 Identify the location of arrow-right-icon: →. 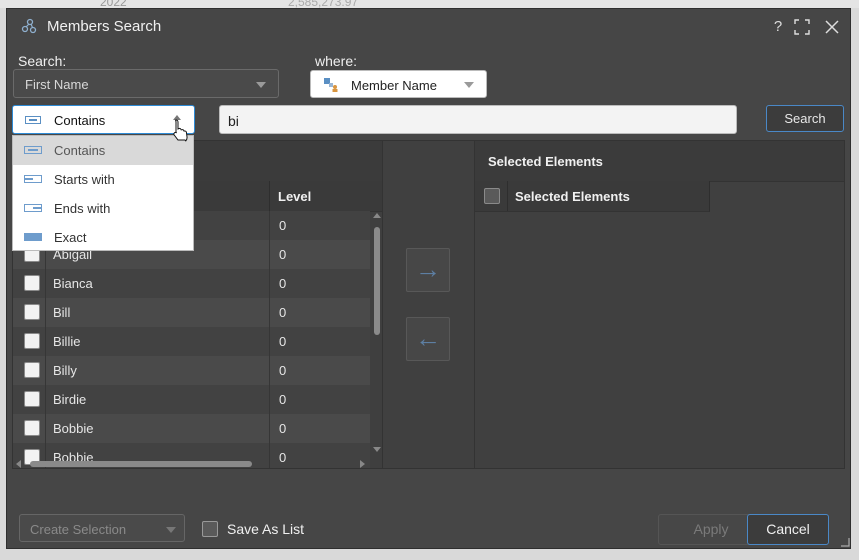
(428, 269).